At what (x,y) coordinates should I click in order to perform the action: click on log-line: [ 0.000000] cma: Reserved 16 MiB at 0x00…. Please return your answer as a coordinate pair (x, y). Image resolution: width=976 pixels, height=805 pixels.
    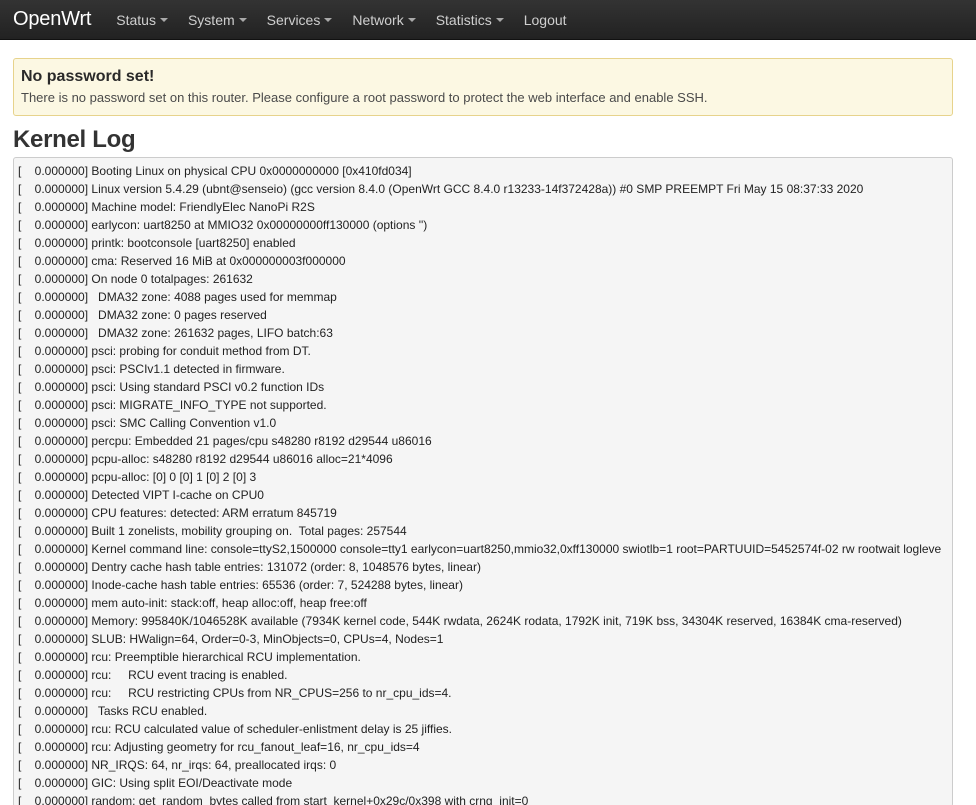
    Looking at the image, I should click on (182, 261).